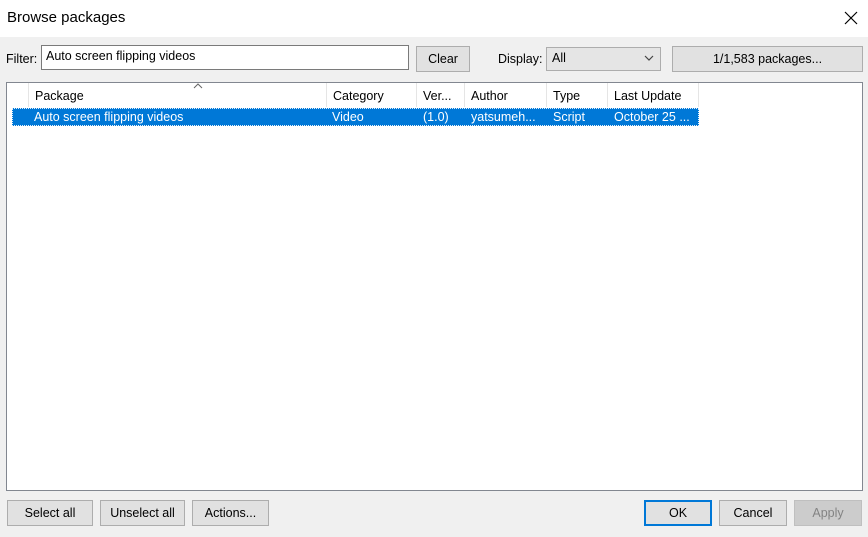  What do you see at coordinates (569, 117) in the screenshot?
I see `cell-type: Script` at bounding box center [569, 117].